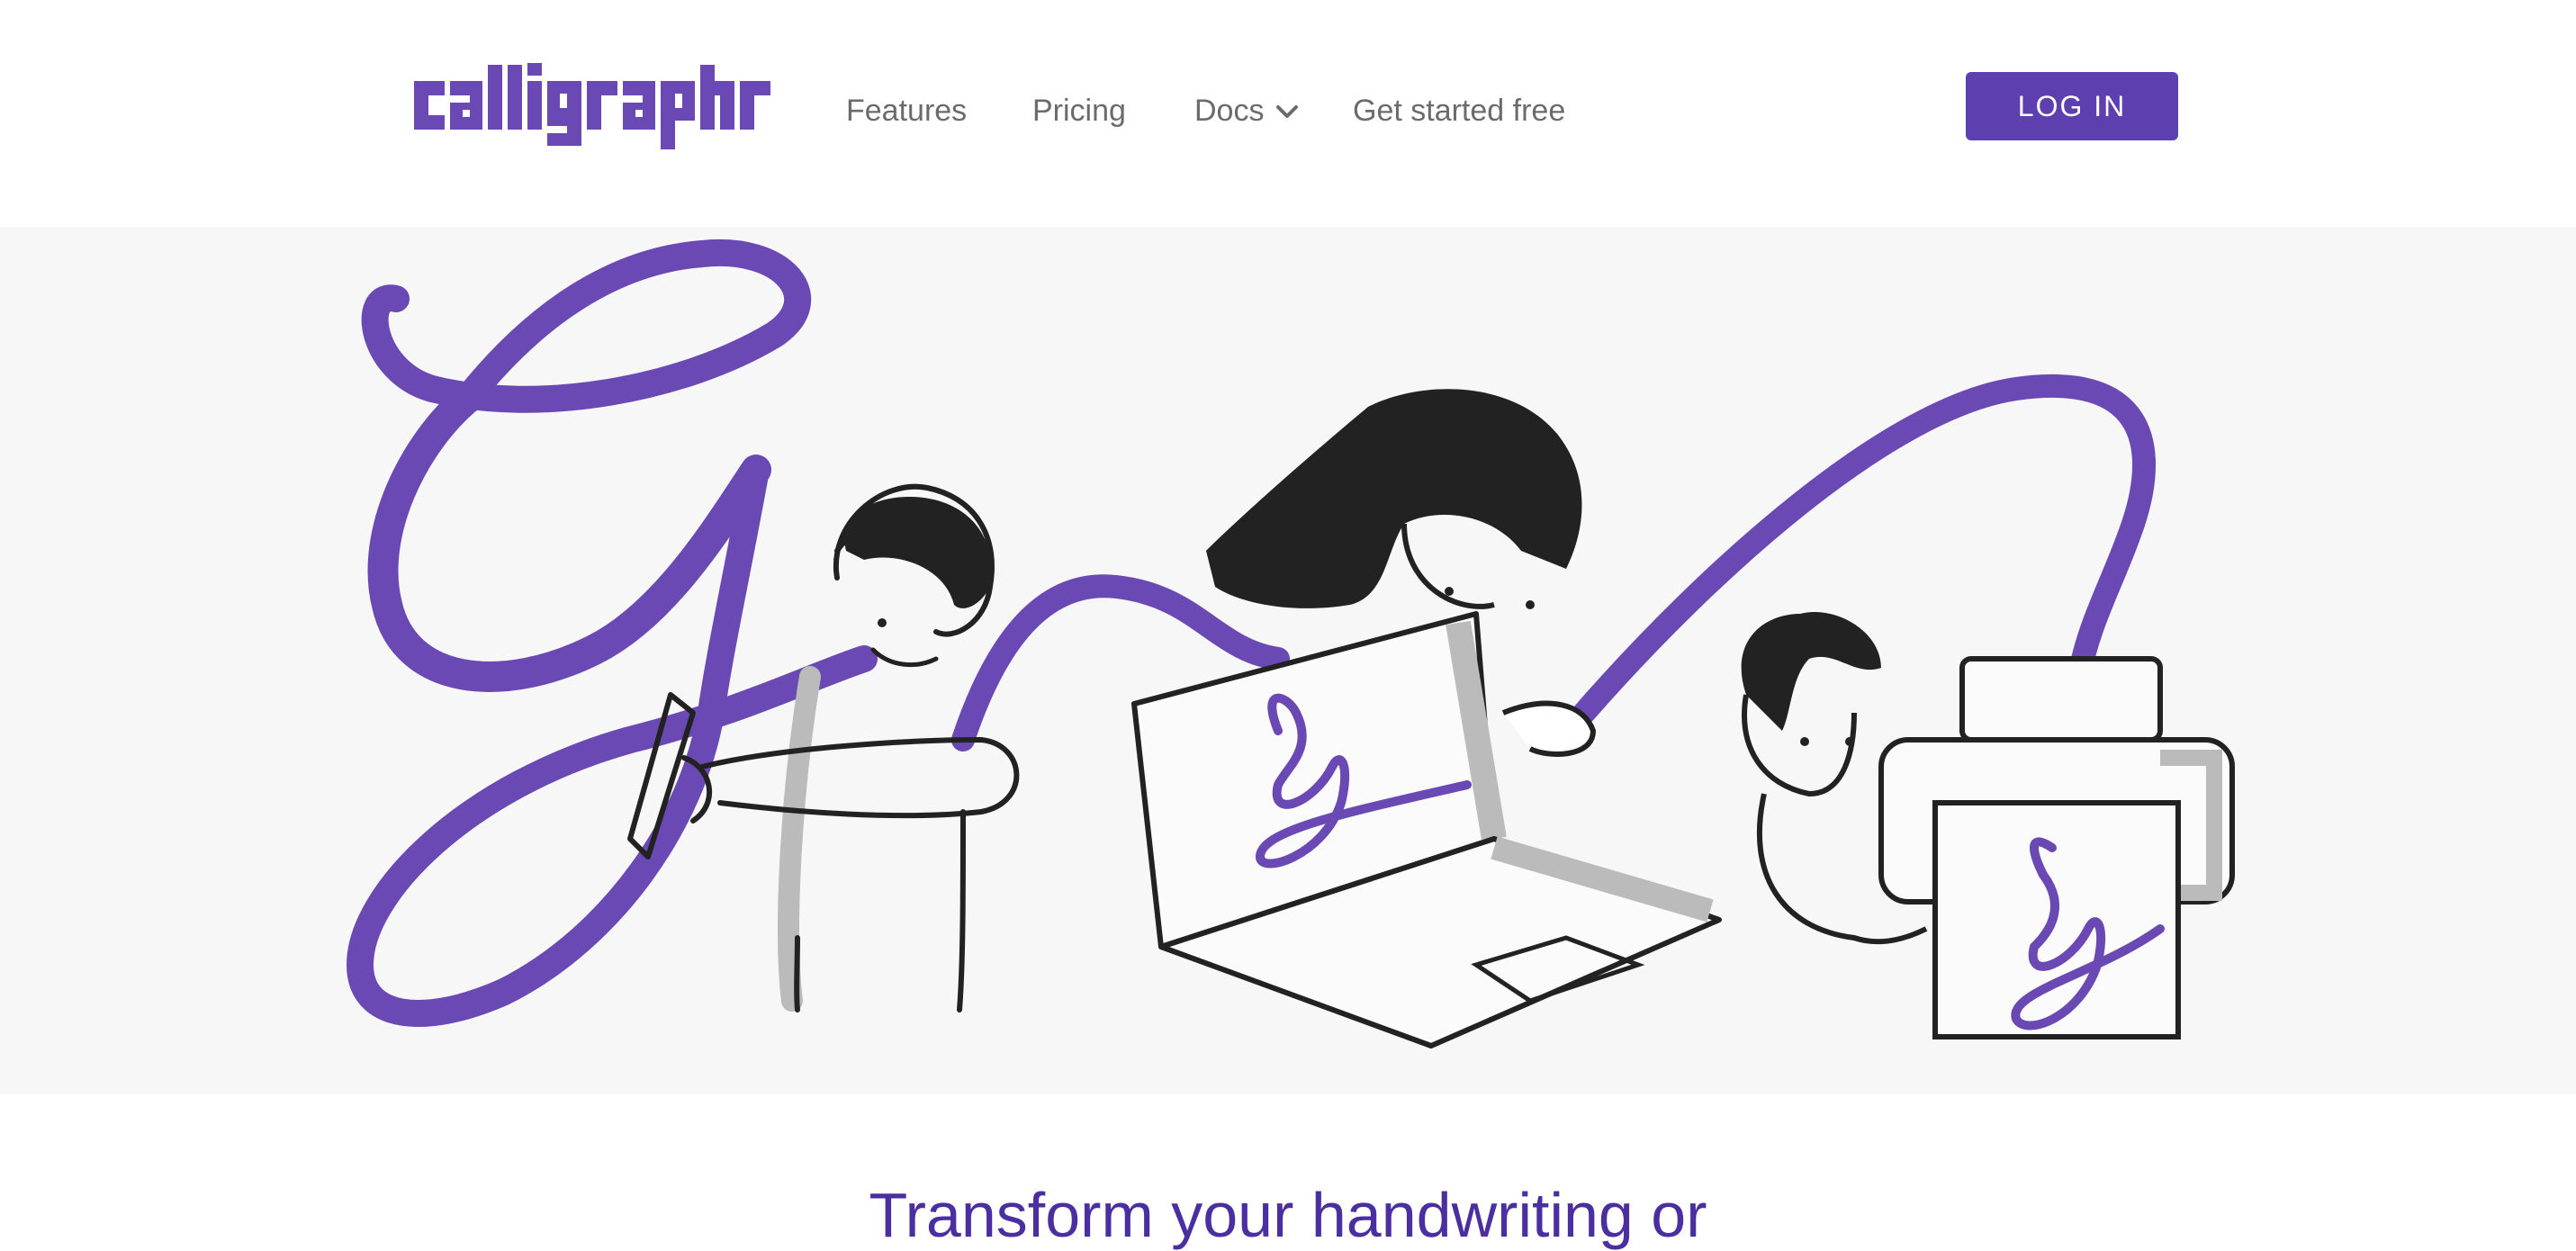 The image size is (2576, 1251). Describe the element at coordinates (1459, 112) in the screenshot. I see `nav-get-started: Get started free` at that location.